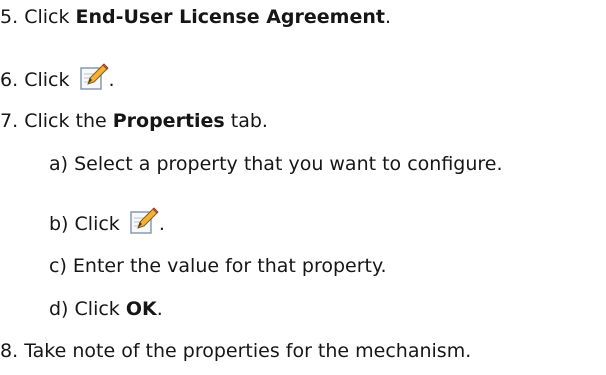 The image size is (606, 375). What do you see at coordinates (9, 17) in the screenshot?
I see `step-number: 5.` at bounding box center [9, 17].